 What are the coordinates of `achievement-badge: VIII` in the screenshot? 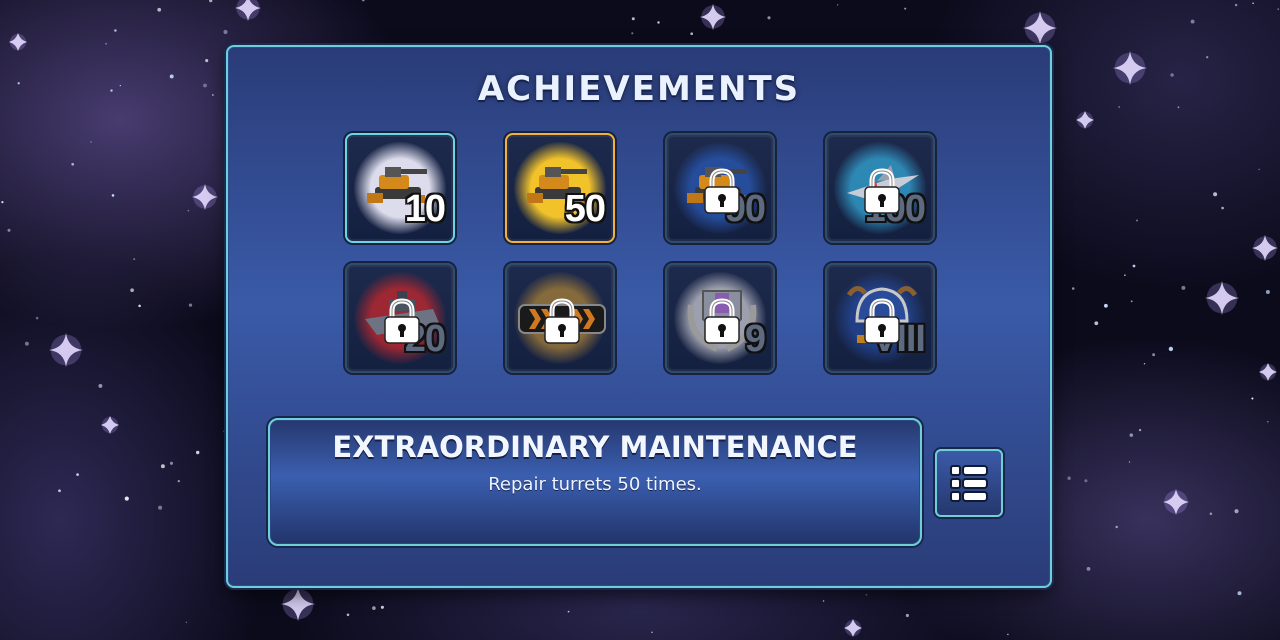 It's located at (880, 318).